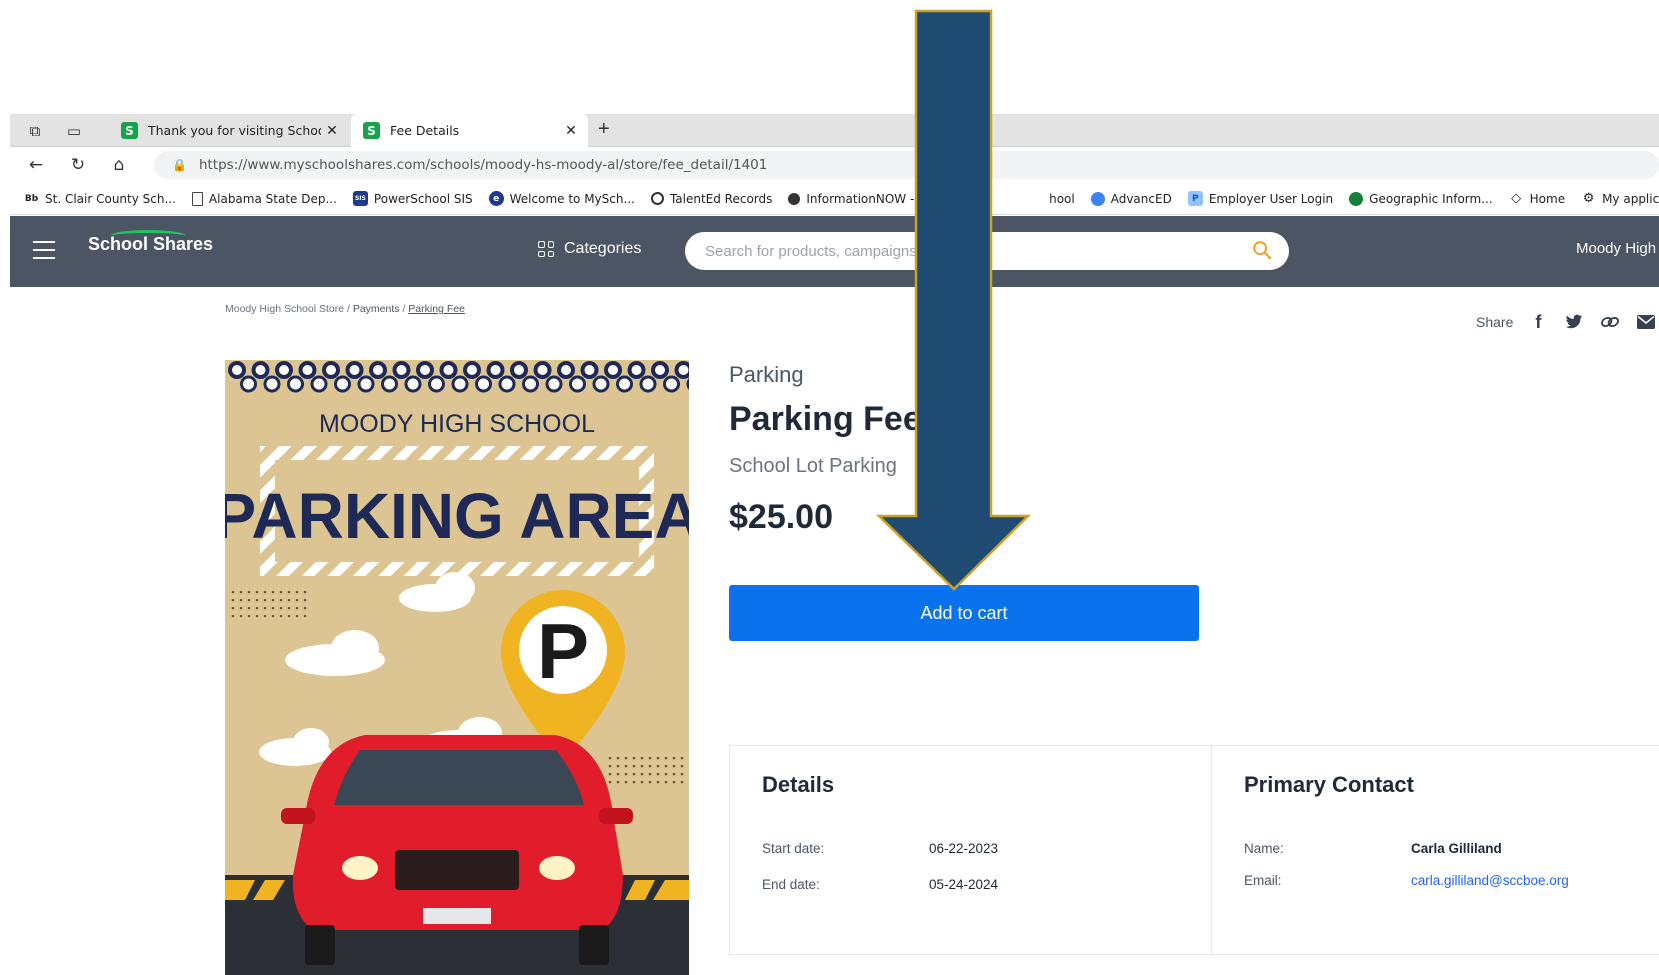  I want to click on bookmark-item: TalentEd Records, so click(711, 198).